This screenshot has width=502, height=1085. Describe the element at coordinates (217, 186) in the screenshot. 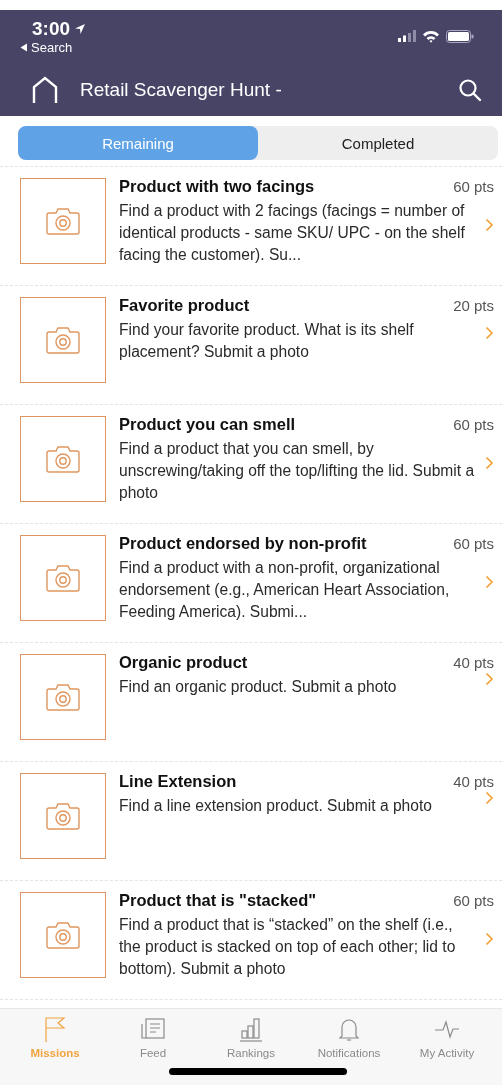

I see `mission-title: Product with two facings` at that location.